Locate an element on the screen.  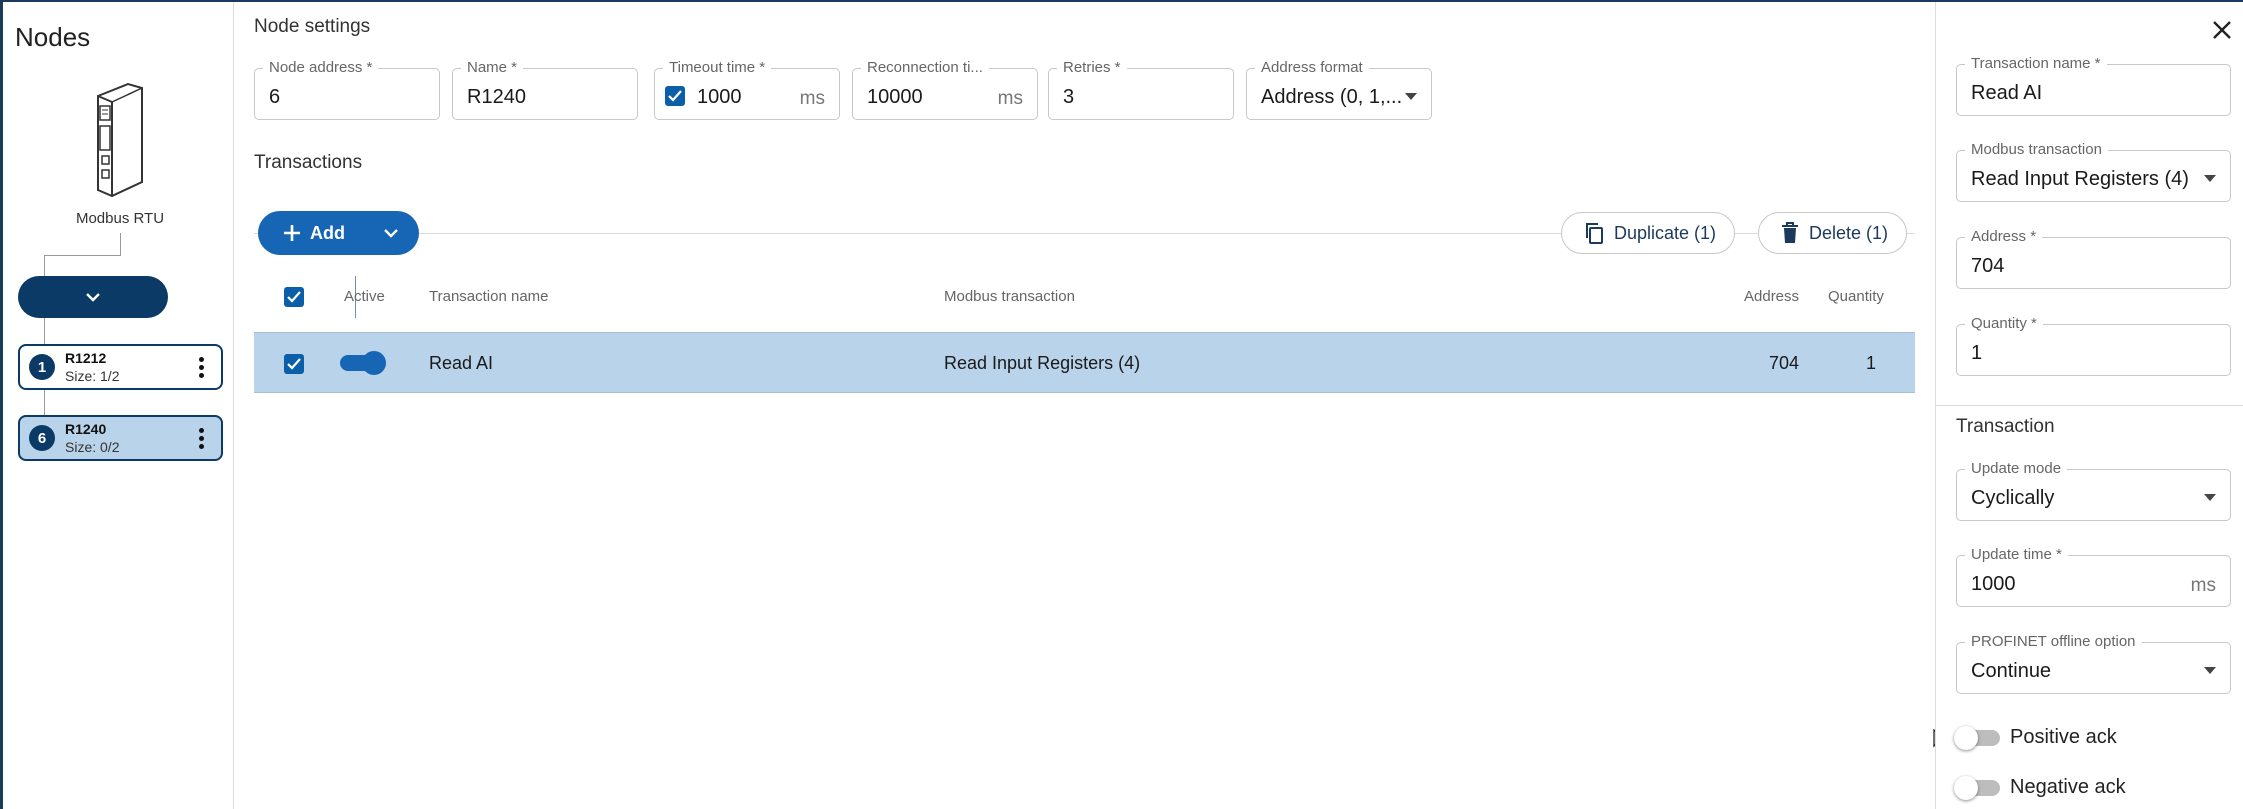
node-address-field: Node address * 6 is located at coordinates (347, 89).